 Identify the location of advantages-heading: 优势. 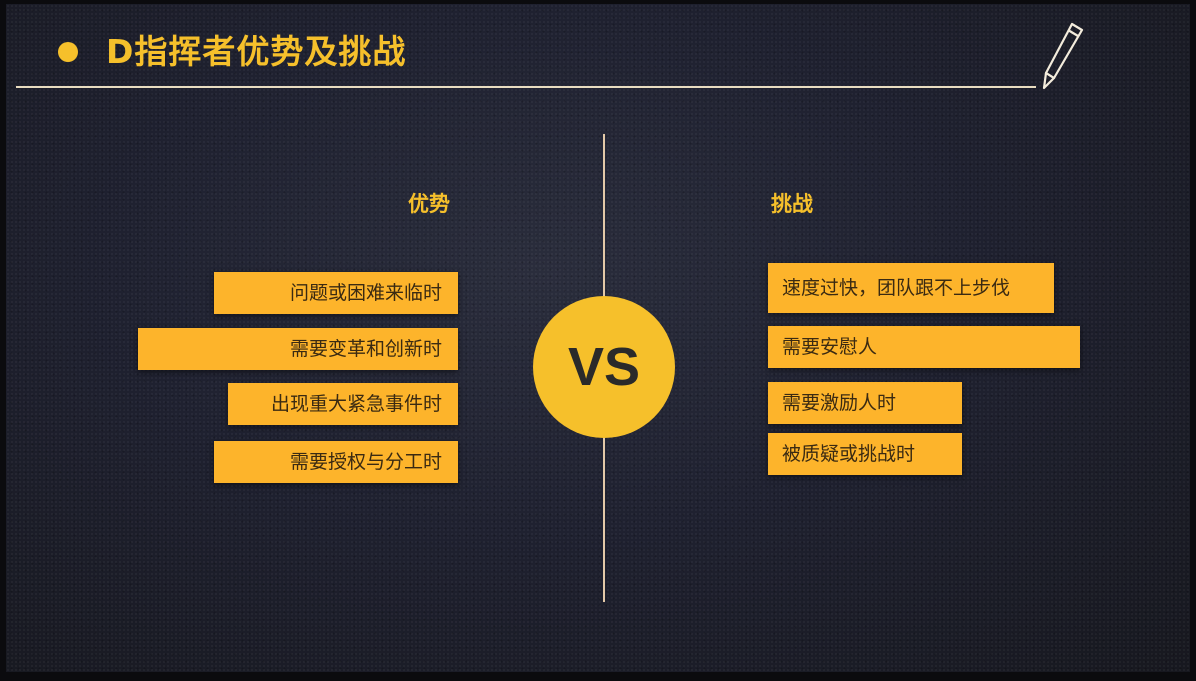
(429, 204).